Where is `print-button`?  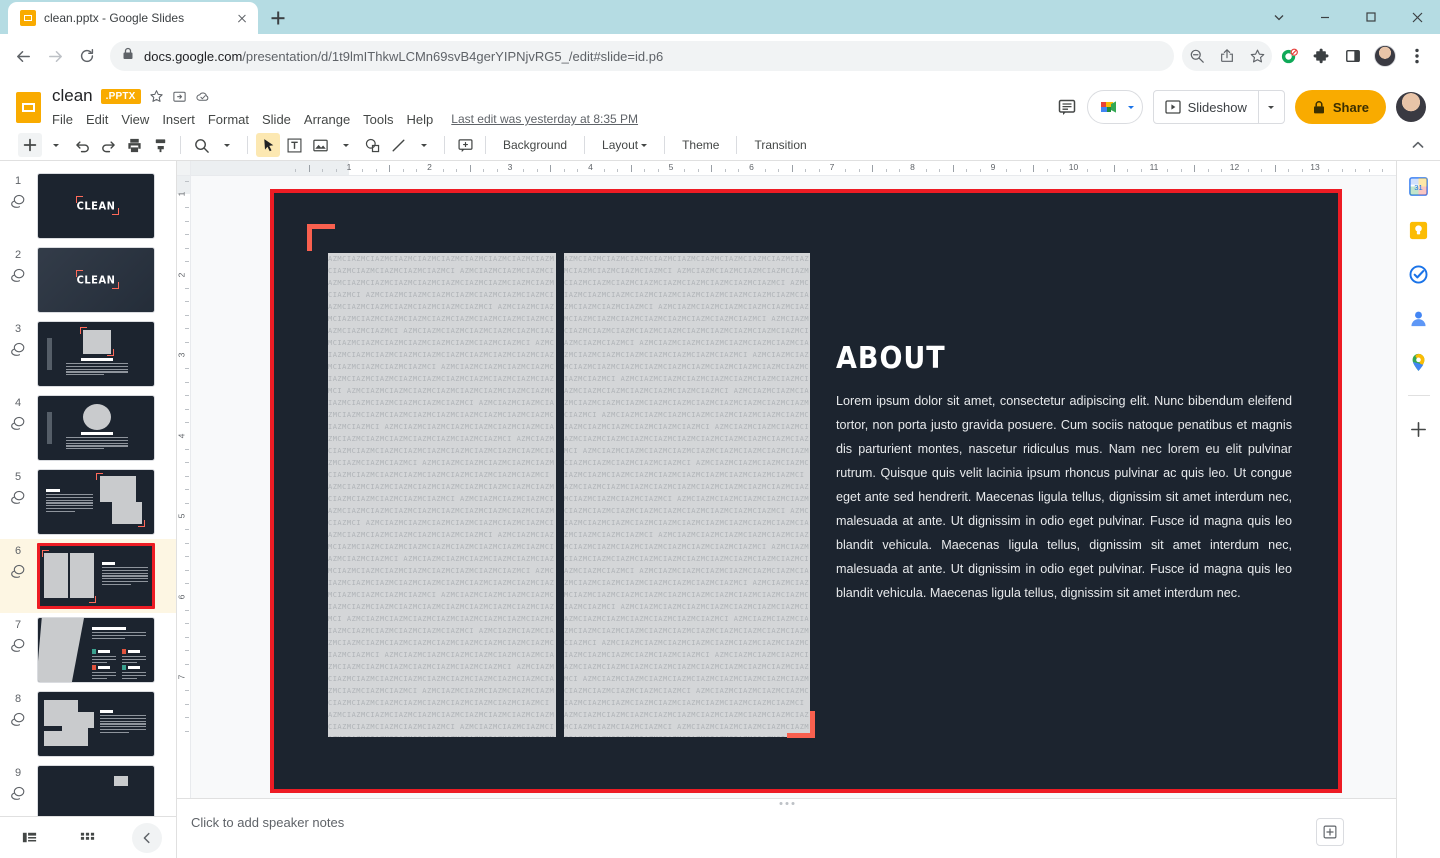
print-button is located at coordinates (134, 145).